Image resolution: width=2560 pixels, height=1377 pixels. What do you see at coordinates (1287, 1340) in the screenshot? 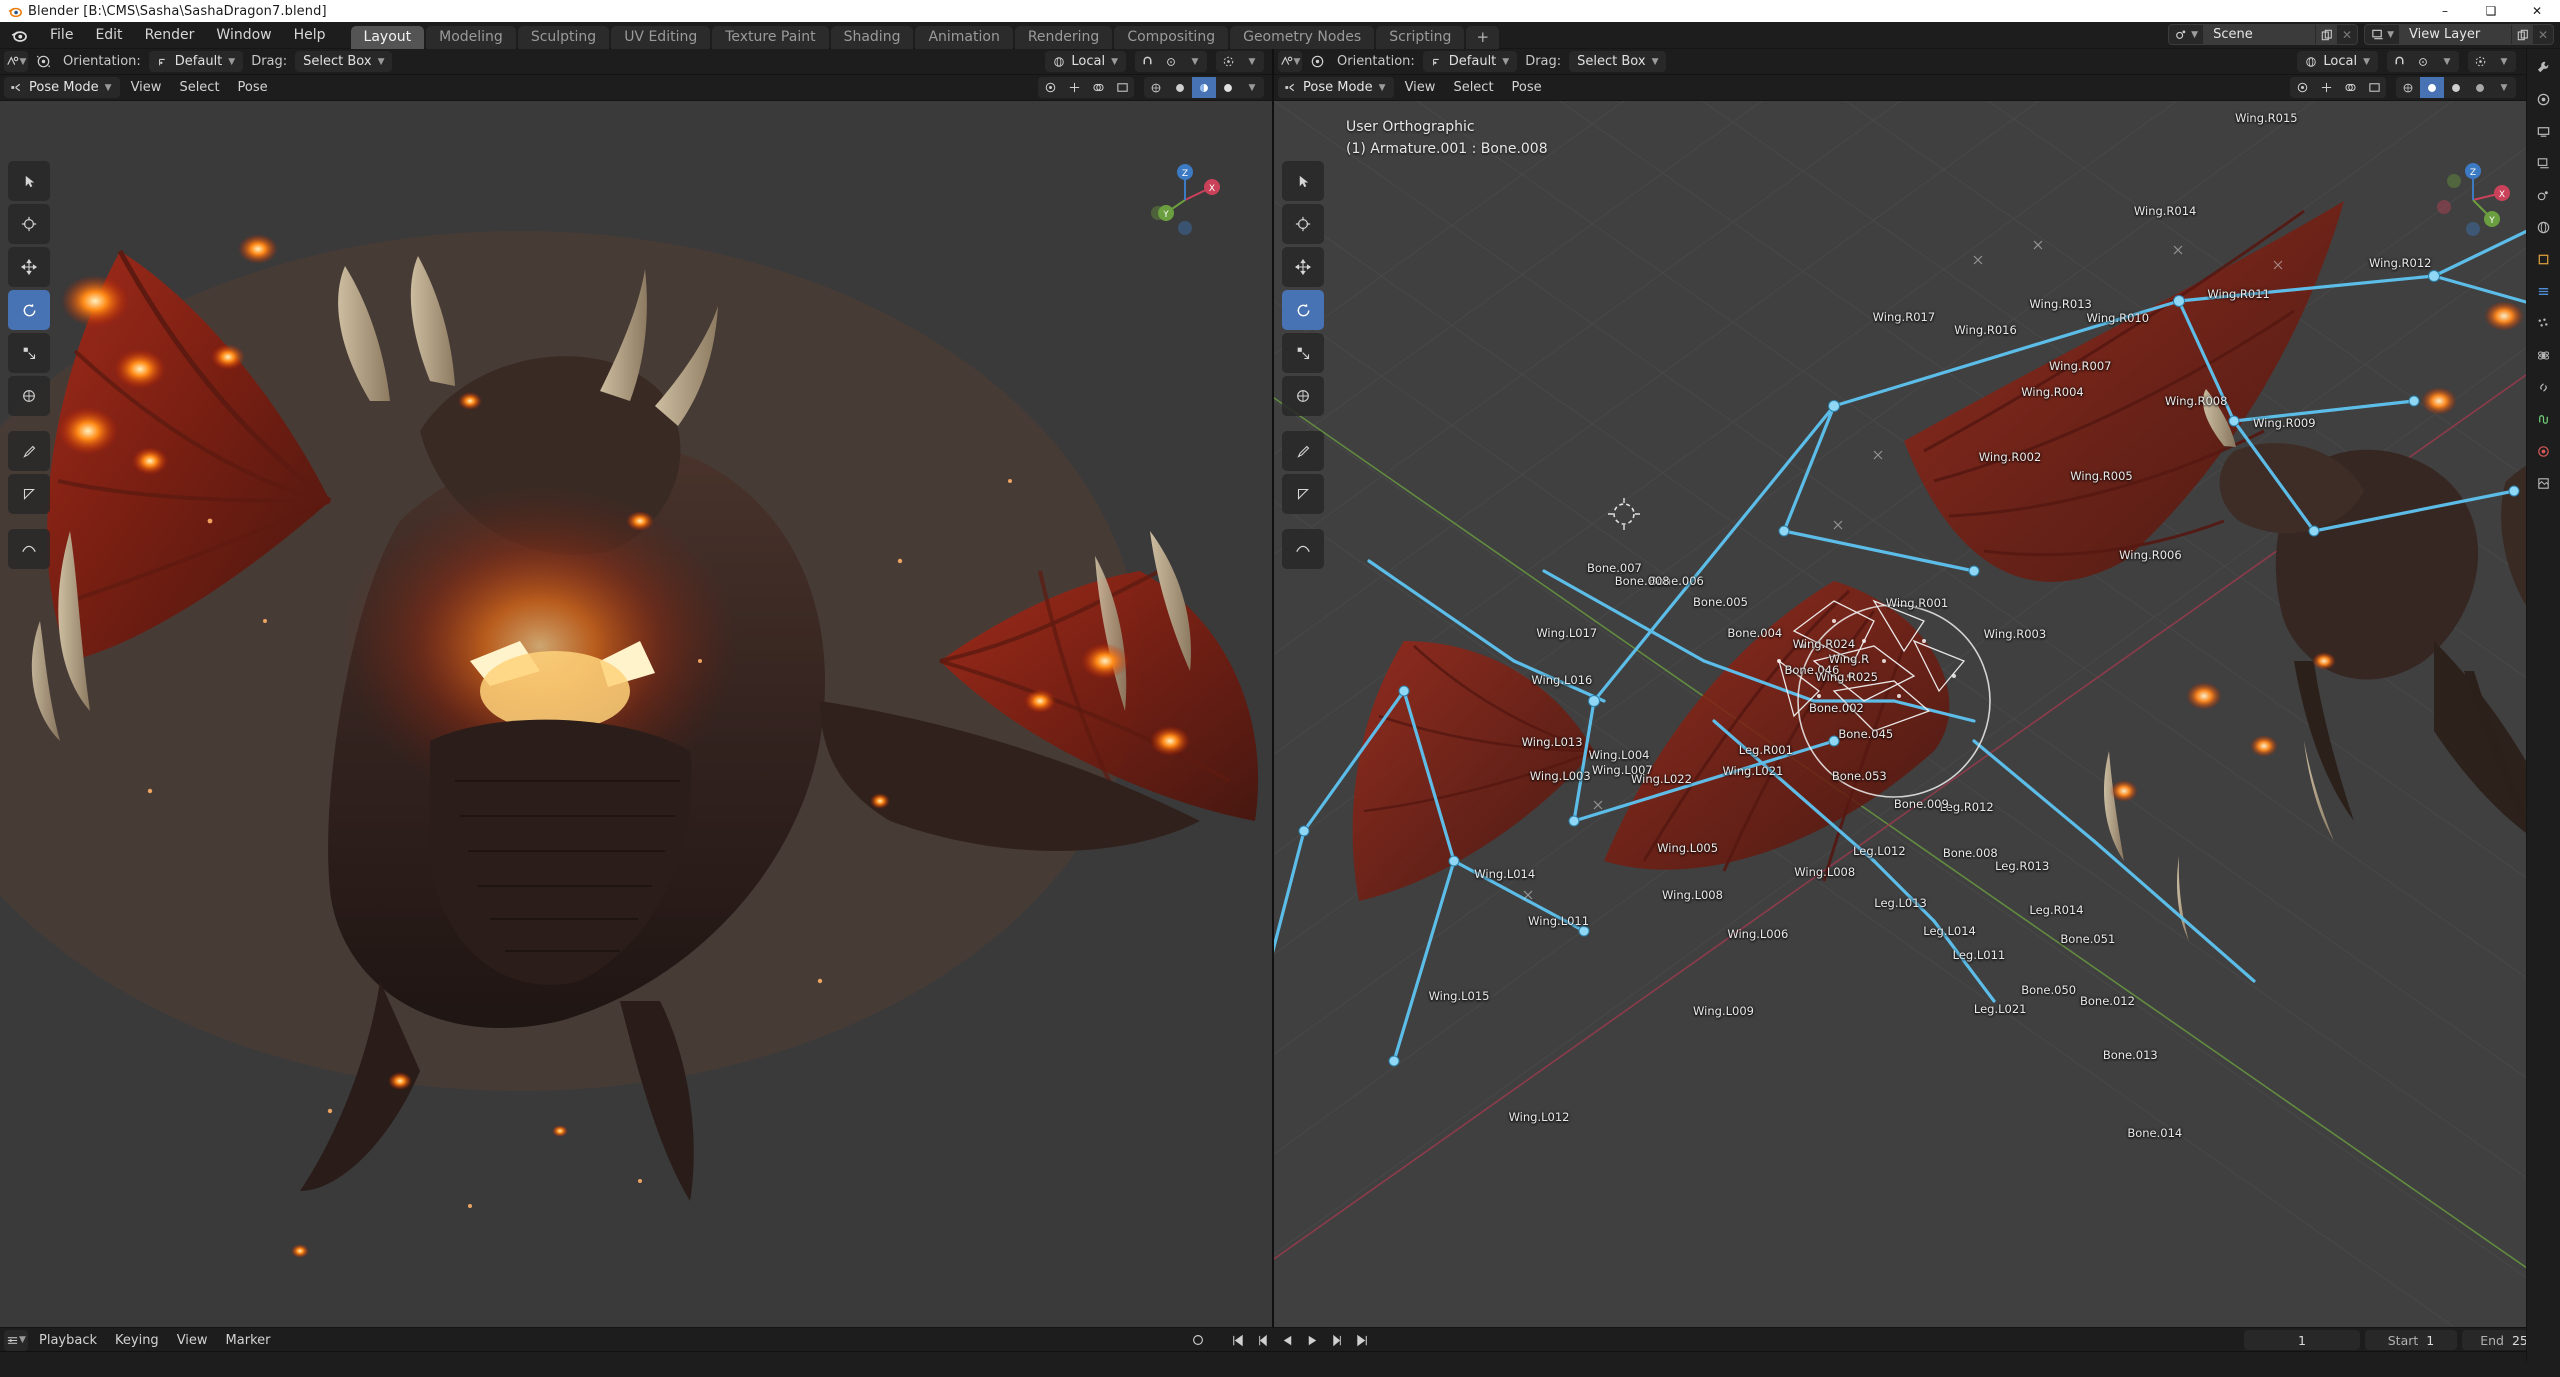
I see `play-reverse-button` at bounding box center [1287, 1340].